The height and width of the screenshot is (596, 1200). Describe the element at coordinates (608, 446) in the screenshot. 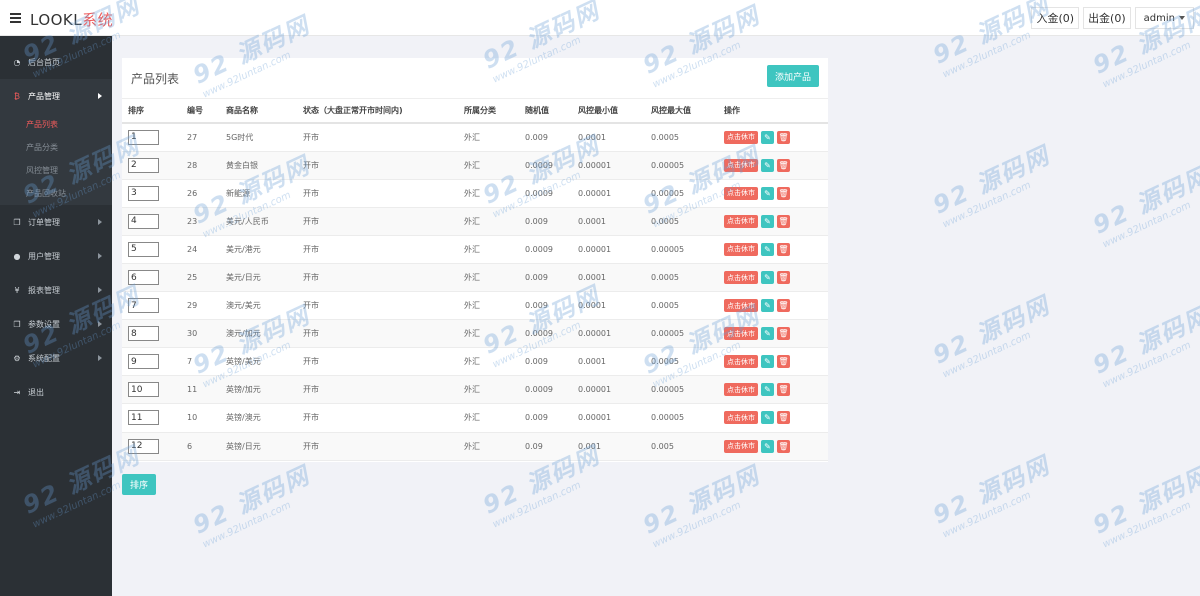

I see `risk-min: 0.001` at that location.